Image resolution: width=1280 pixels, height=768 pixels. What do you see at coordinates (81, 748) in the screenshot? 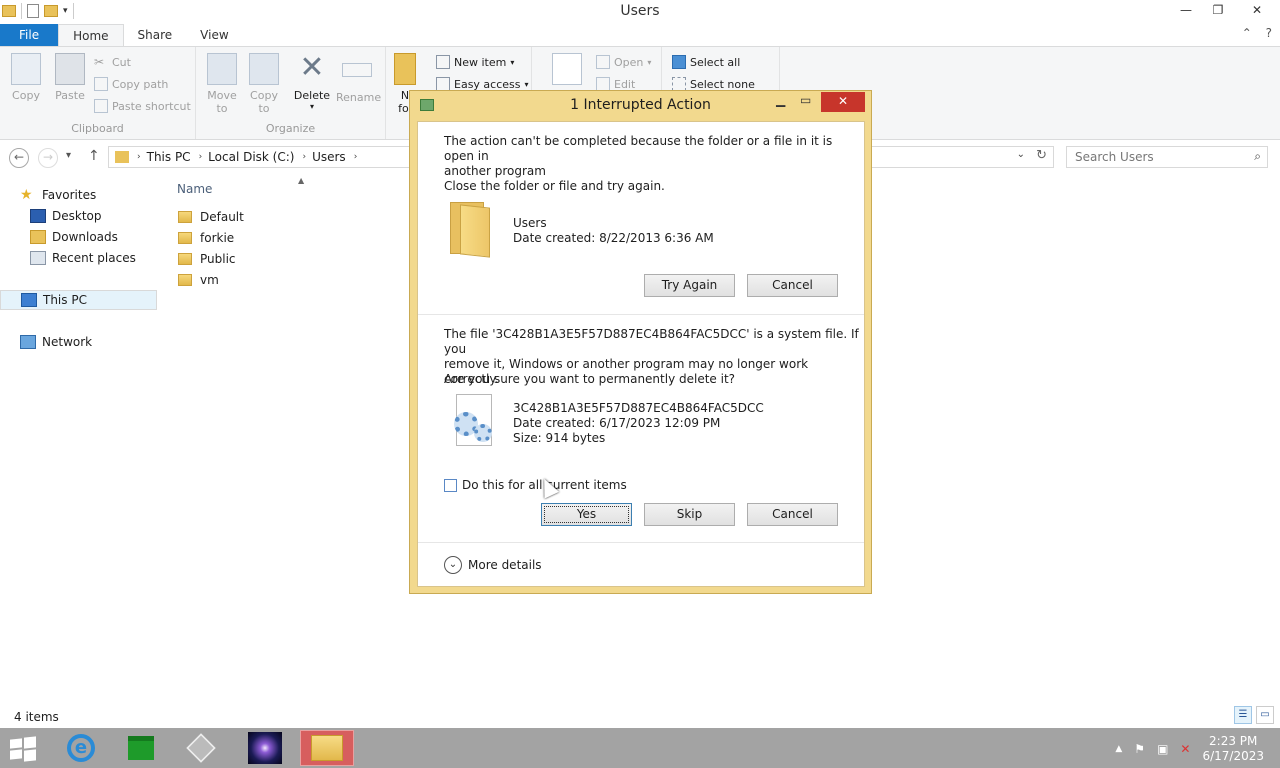
I see `taskbar-internet-explorer: e` at bounding box center [81, 748].